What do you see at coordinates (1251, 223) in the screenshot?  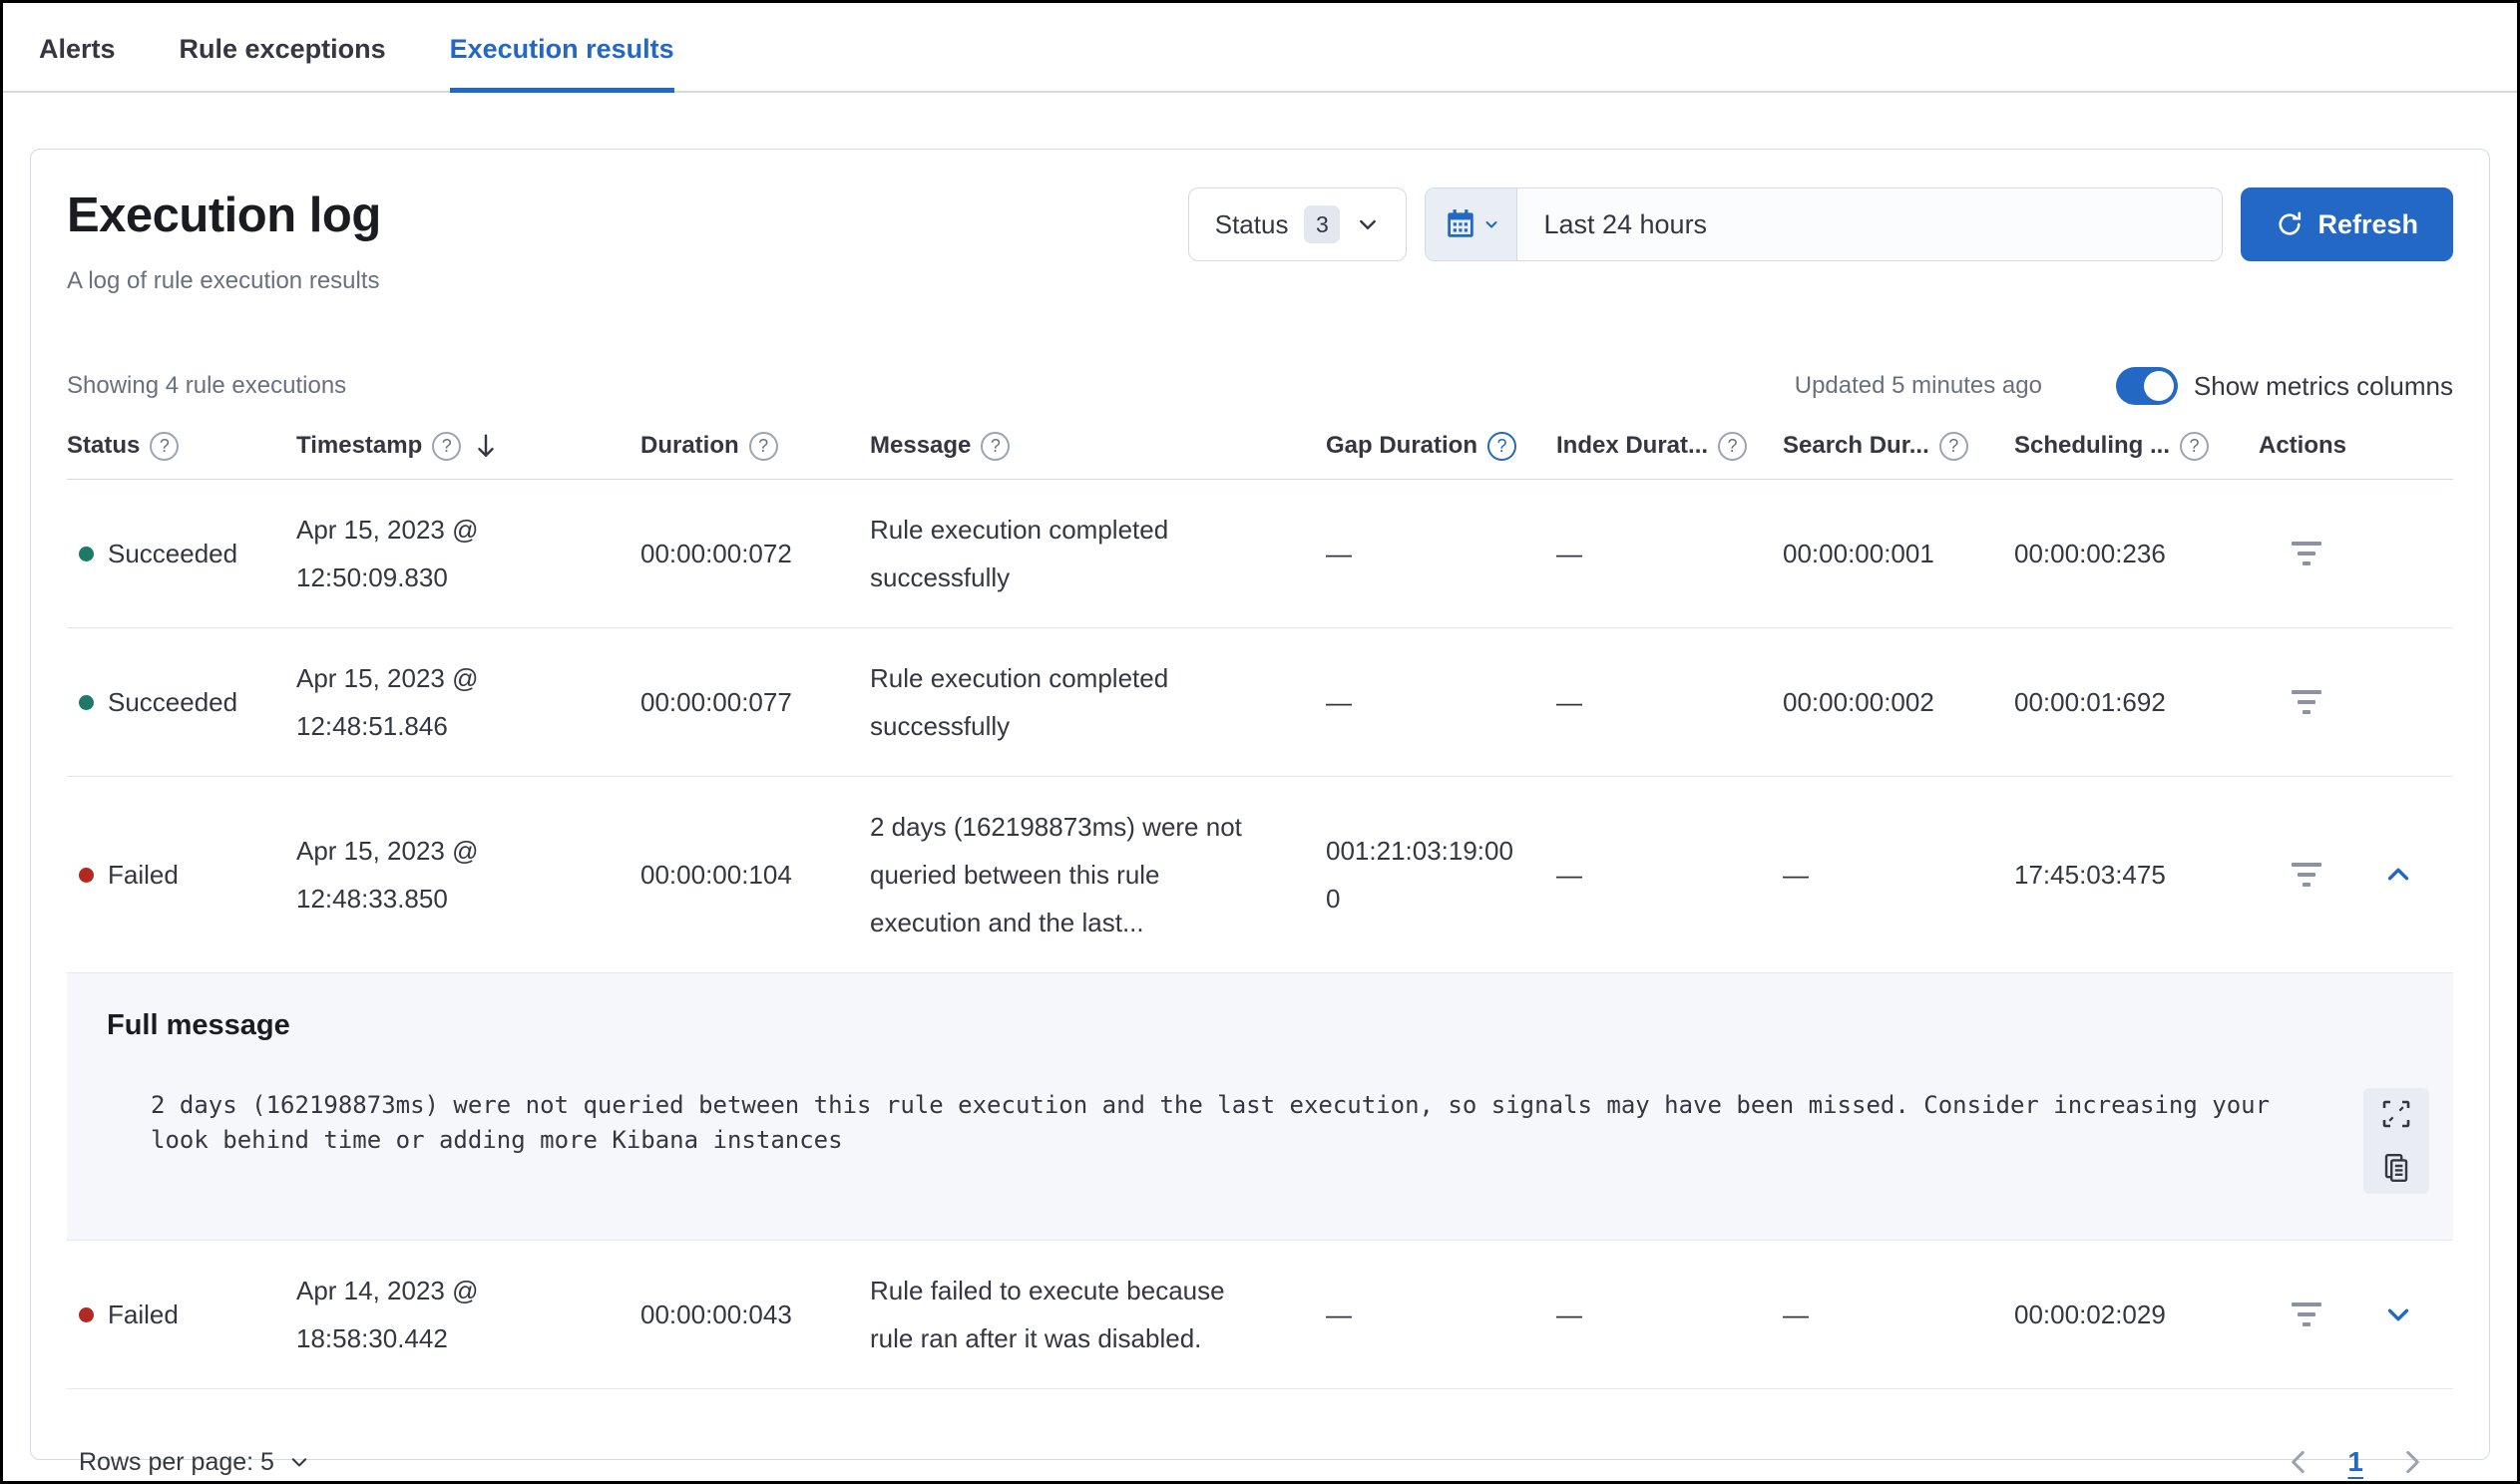 I see `status-filter-label: Status` at bounding box center [1251, 223].